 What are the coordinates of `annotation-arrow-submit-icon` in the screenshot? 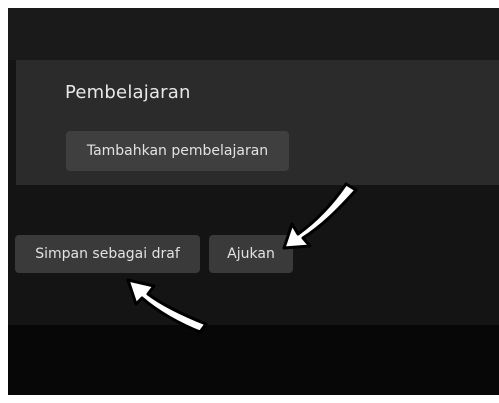 It's located at (320, 216).